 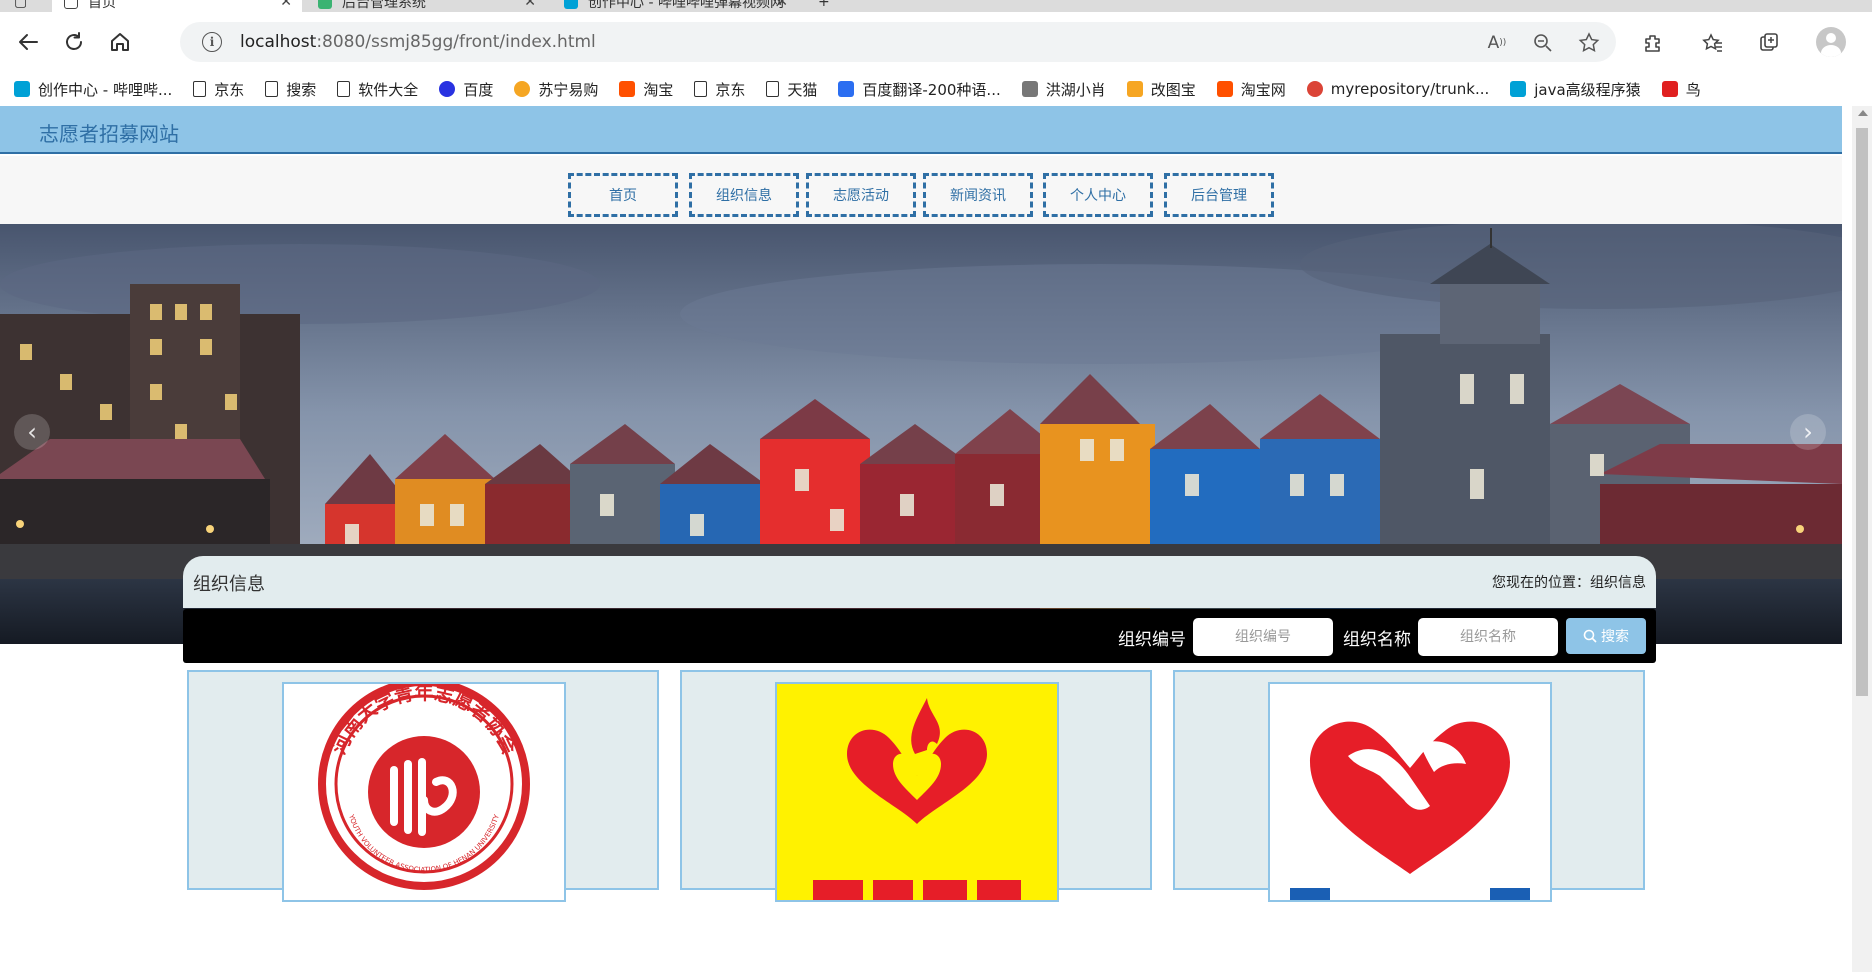 I want to click on suning-icon, so click(x=522, y=89).